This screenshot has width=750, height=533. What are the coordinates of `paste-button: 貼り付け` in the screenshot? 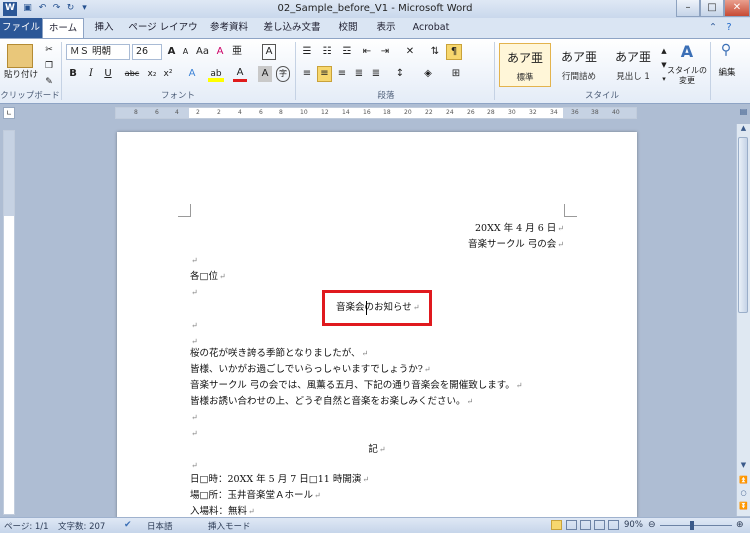 It's located at (21, 74).